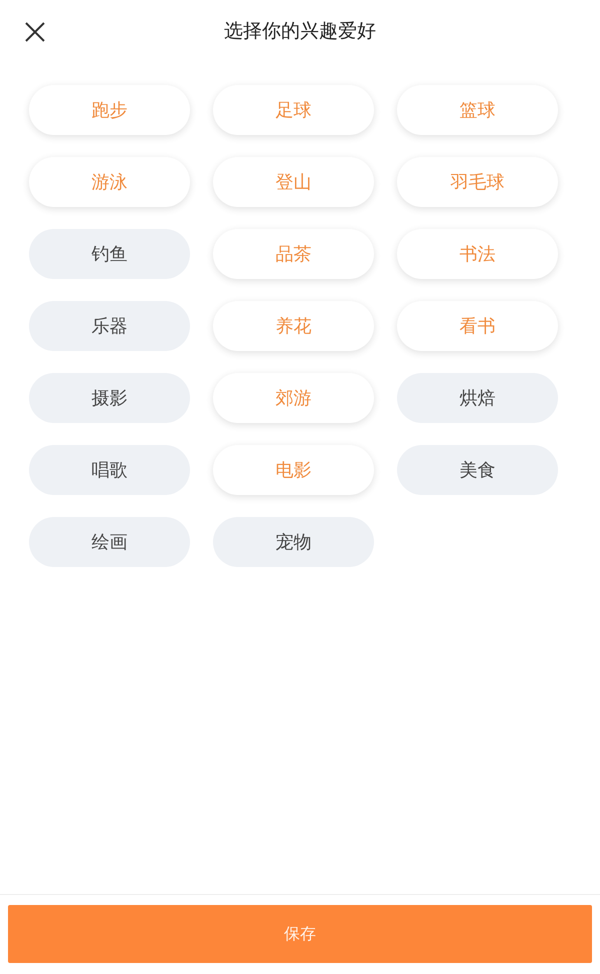 The width and height of the screenshot is (600, 974). Describe the element at coordinates (109, 542) in the screenshot. I see `interest-chip: 绘画` at that location.